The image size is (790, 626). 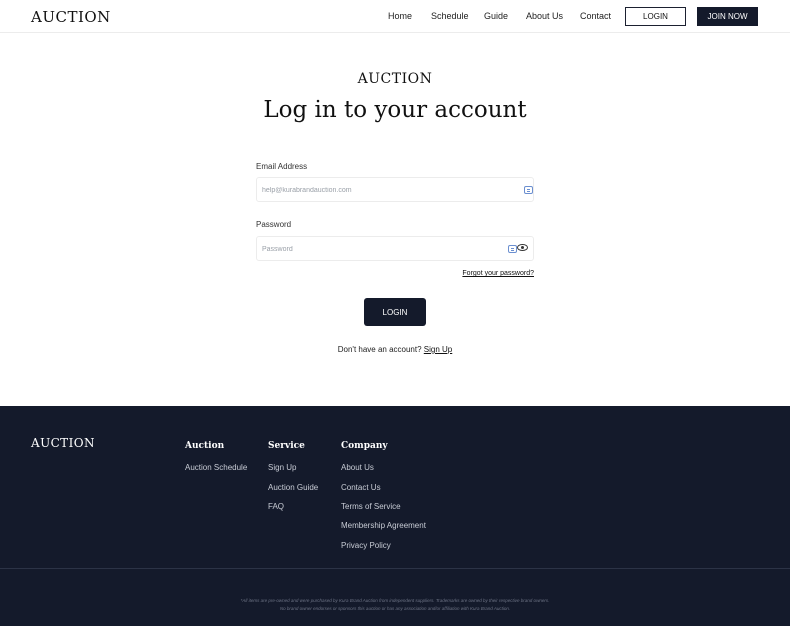 I want to click on login-button: LOGIN, so click(x=395, y=312).